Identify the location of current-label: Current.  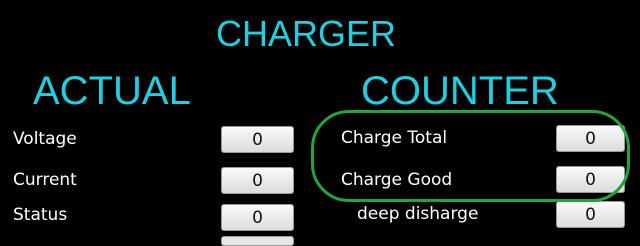
(45, 180).